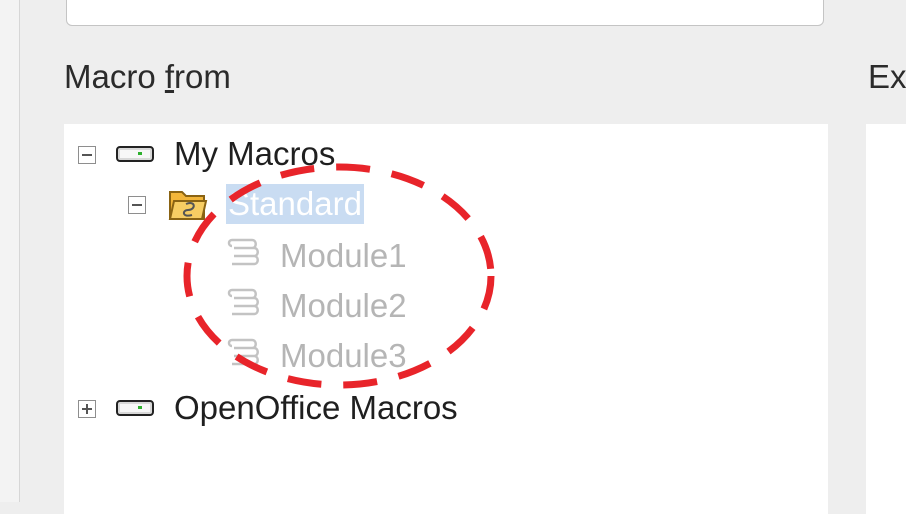  I want to click on expand-openoffice-macros-icon, so click(87, 409).